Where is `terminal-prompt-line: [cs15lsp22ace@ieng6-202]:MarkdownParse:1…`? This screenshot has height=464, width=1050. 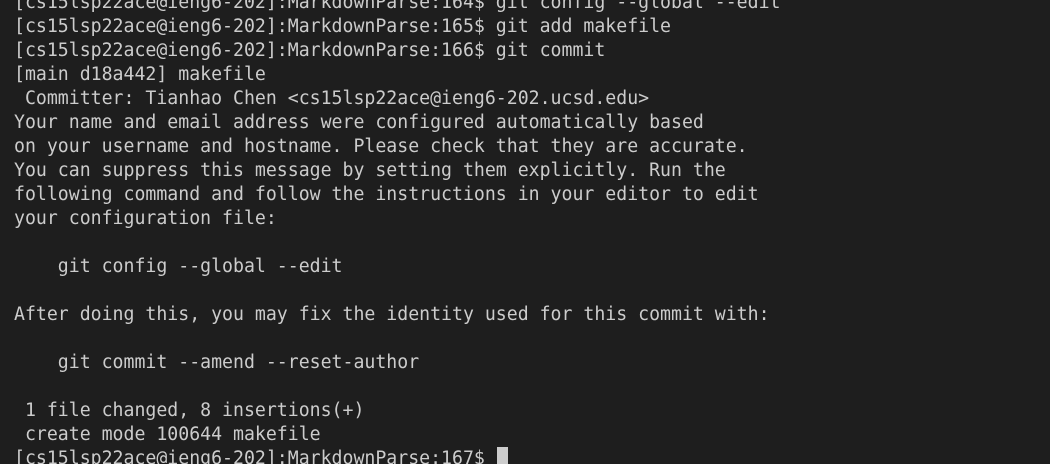
terminal-prompt-line: [cs15lsp22ace@ieng6-202]:MarkdownParse:1… is located at coordinates (397, 455).